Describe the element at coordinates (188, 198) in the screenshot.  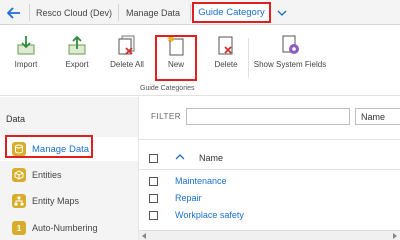
I see `row-name-link: Repair` at that location.